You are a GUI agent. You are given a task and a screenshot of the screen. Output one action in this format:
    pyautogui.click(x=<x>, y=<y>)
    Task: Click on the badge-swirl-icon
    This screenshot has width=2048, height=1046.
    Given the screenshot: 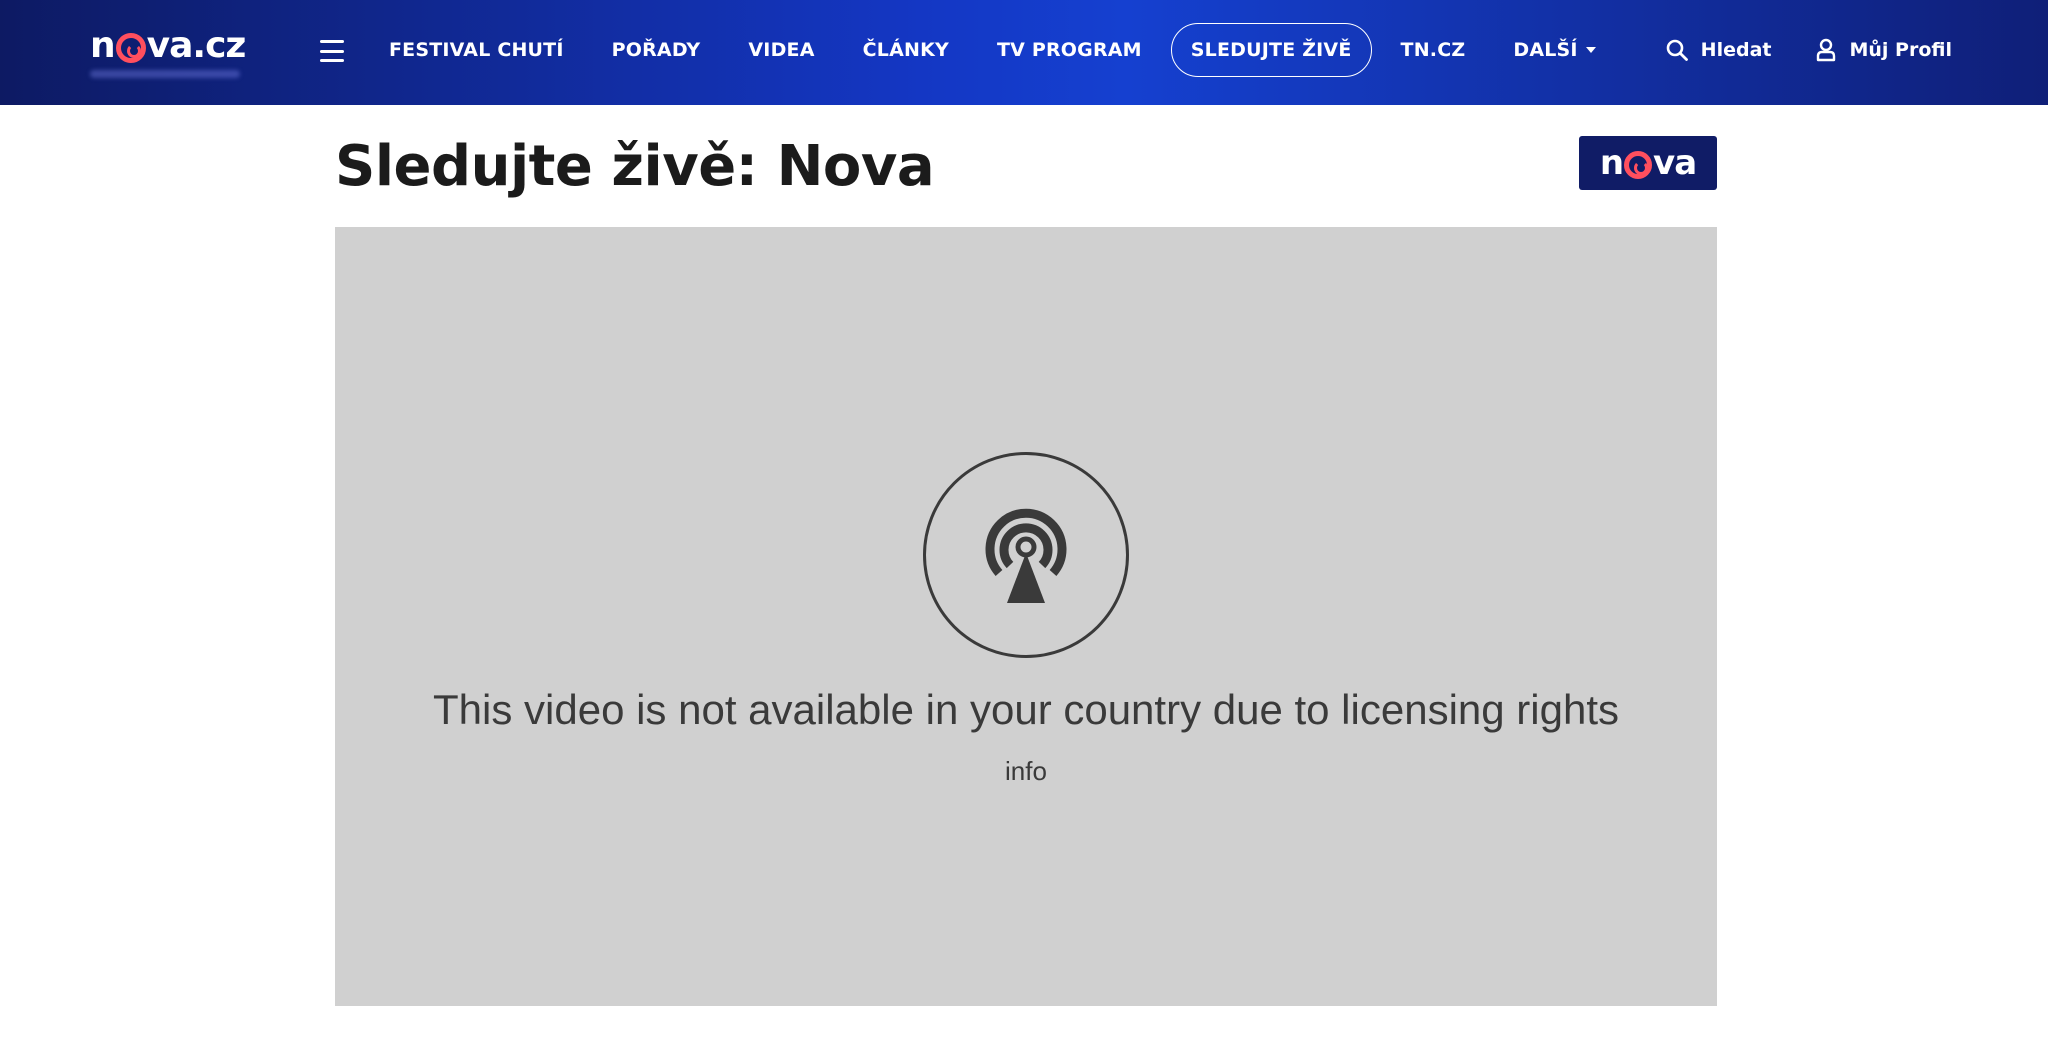 What is the action you would take?
    pyautogui.click(x=1638, y=165)
    